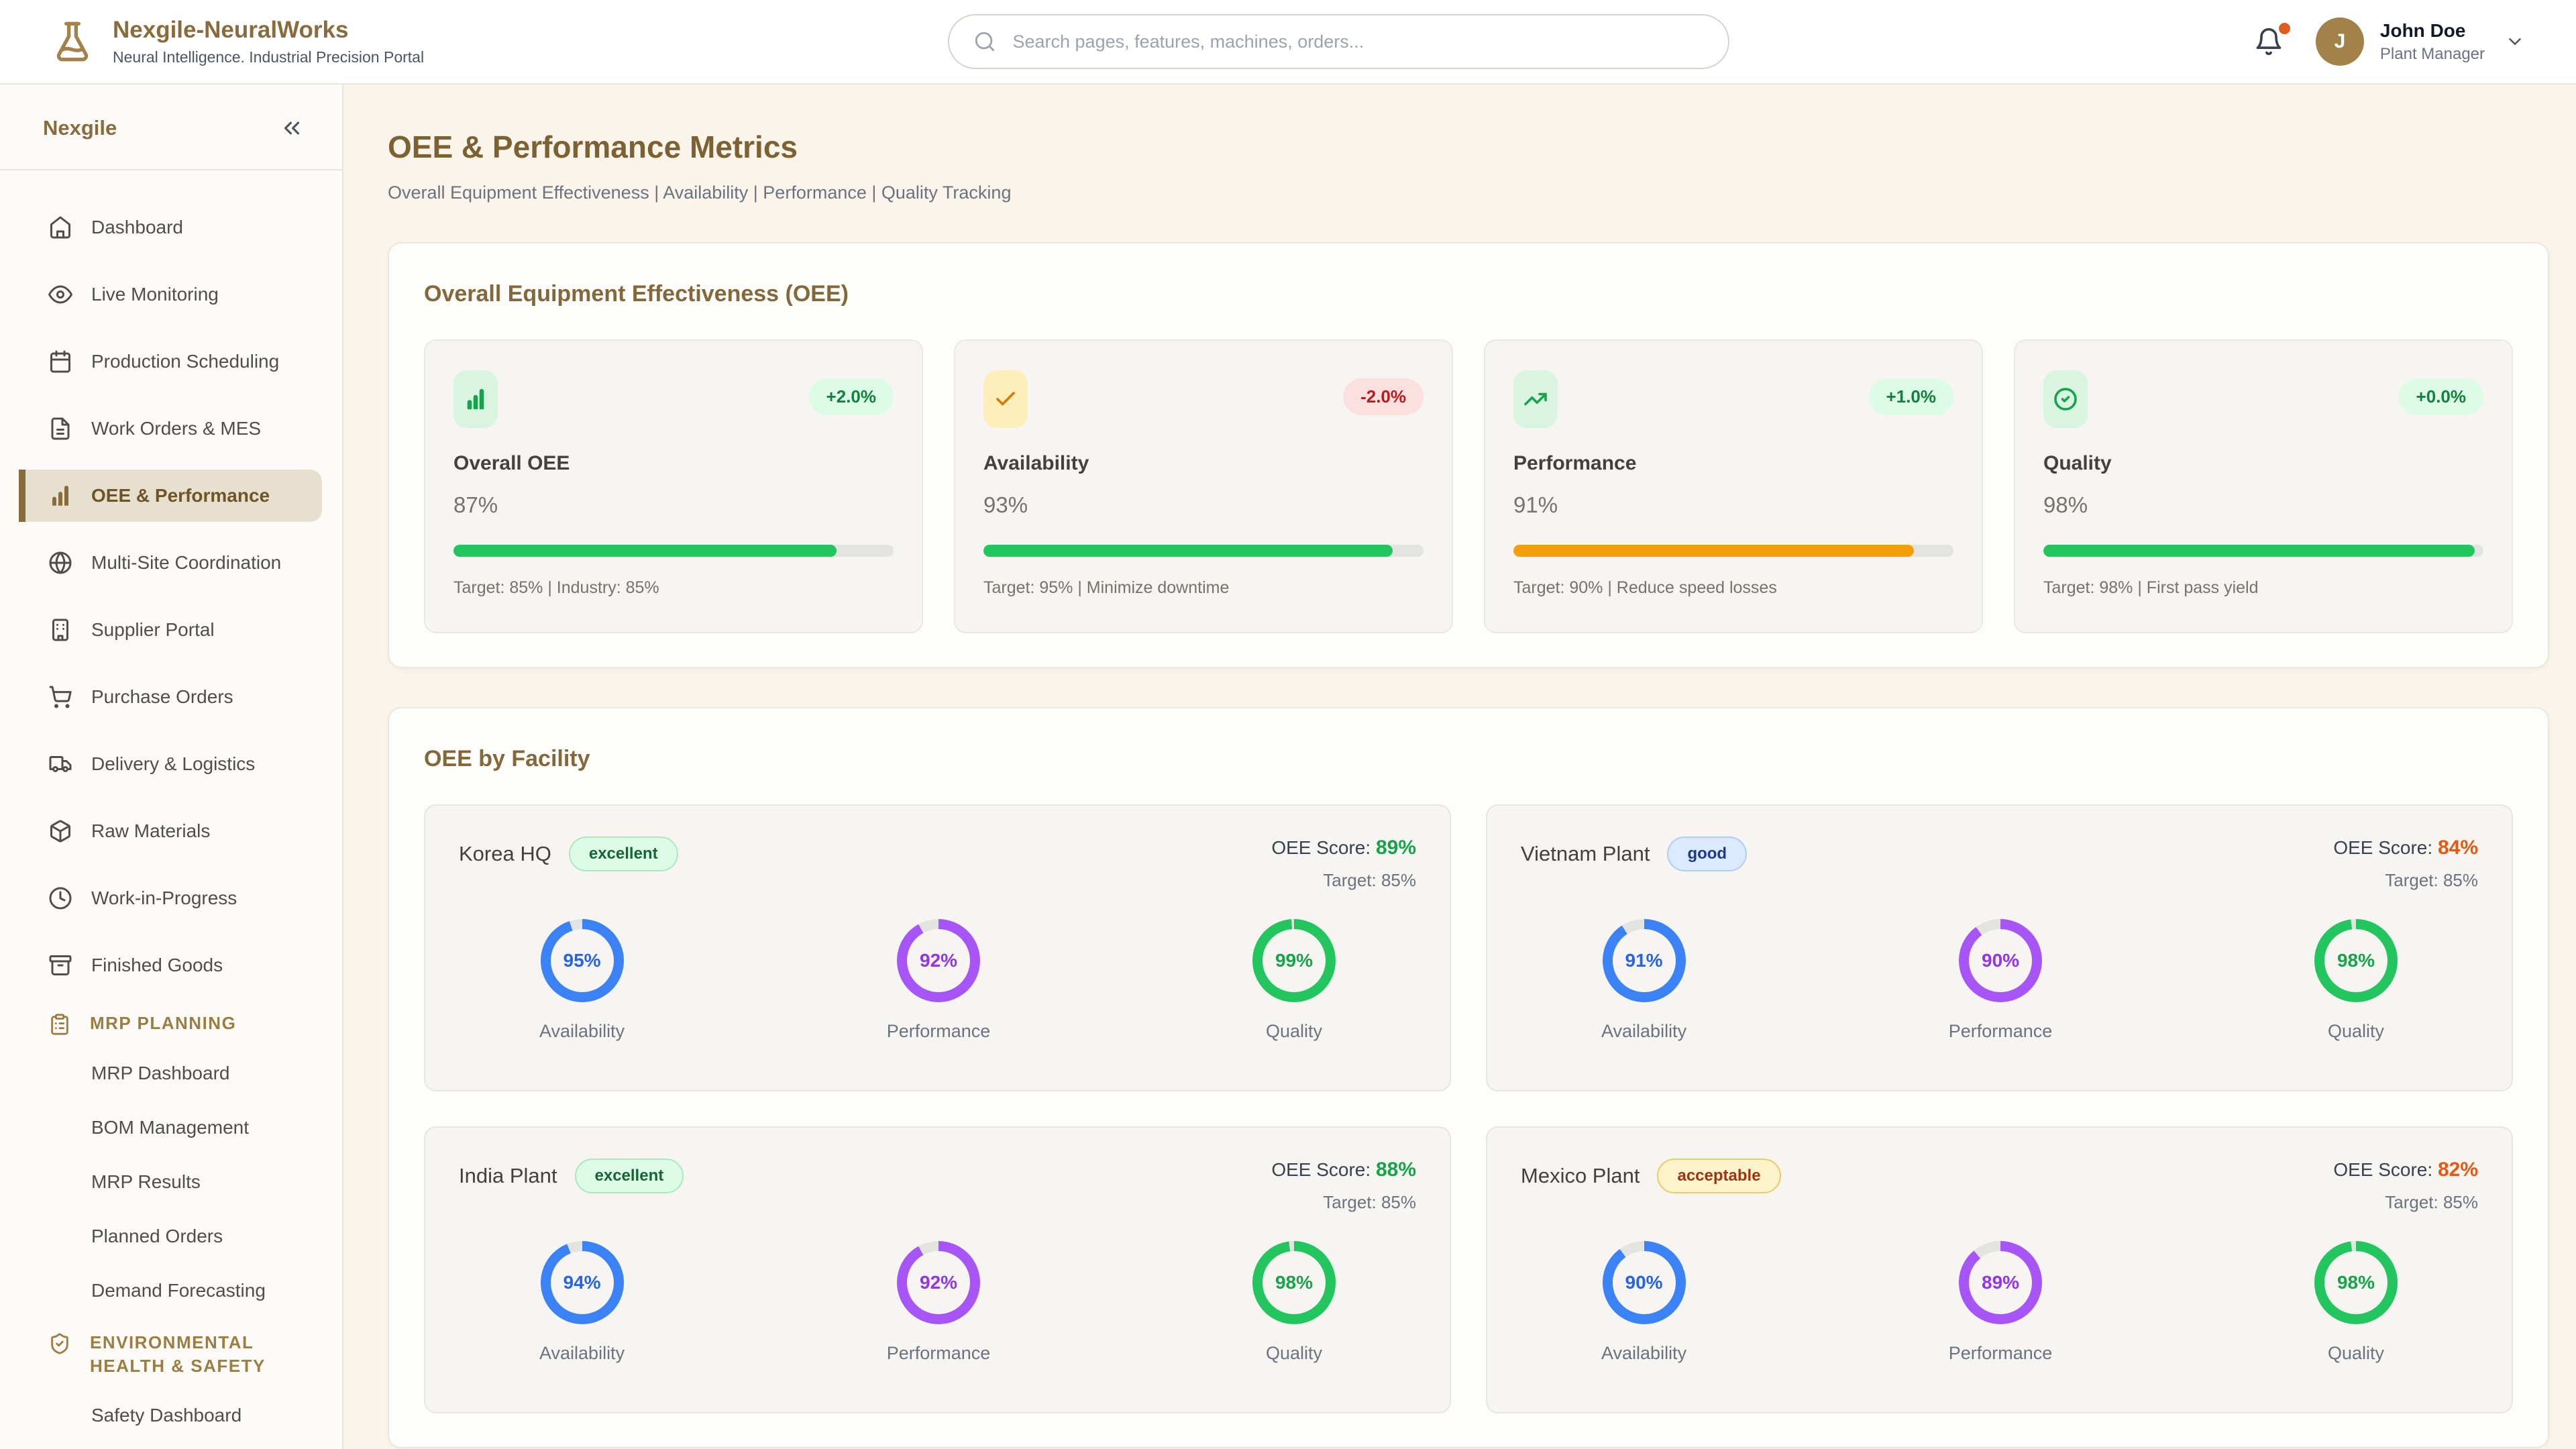 The width and height of the screenshot is (2576, 1449). I want to click on metric-footer: Target: 90% | Reduce speed losses, so click(1645, 587).